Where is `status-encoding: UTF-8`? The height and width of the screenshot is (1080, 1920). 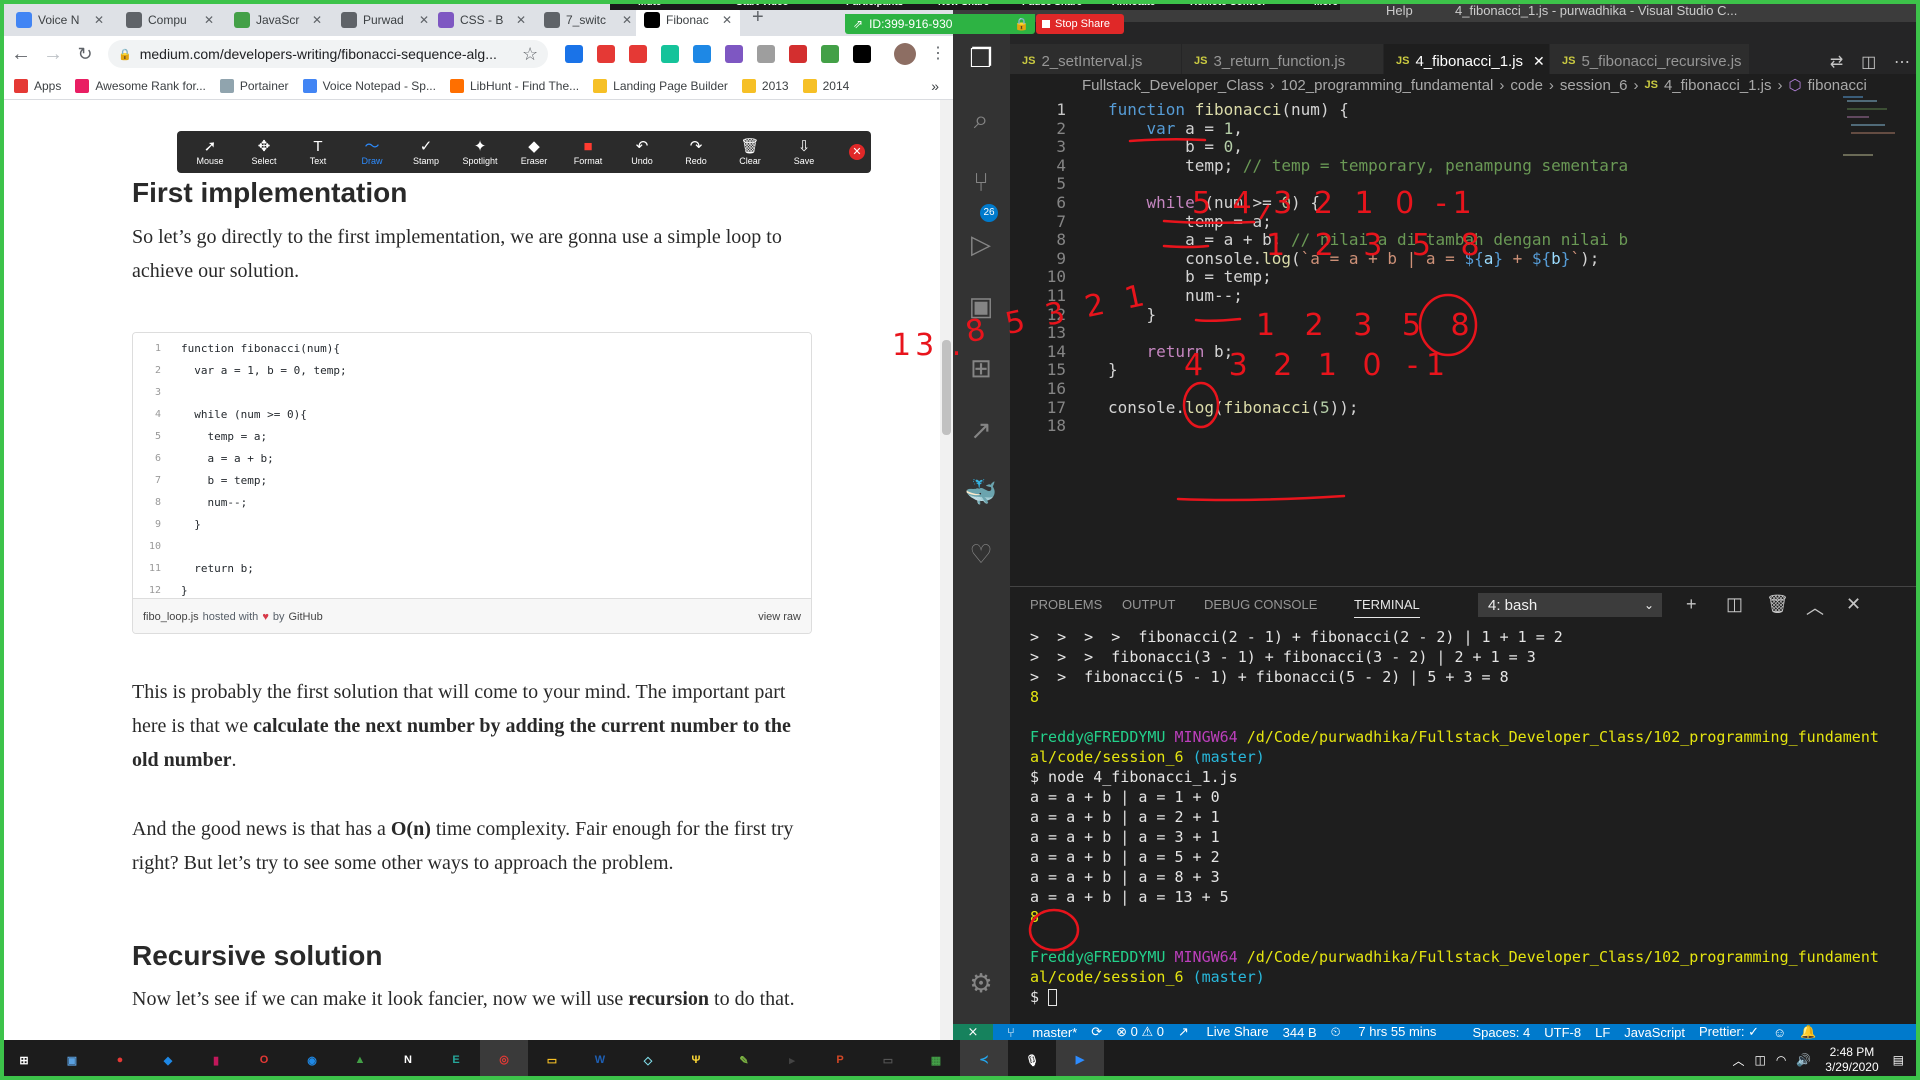
status-encoding: UTF-8 is located at coordinates (1562, 1032).